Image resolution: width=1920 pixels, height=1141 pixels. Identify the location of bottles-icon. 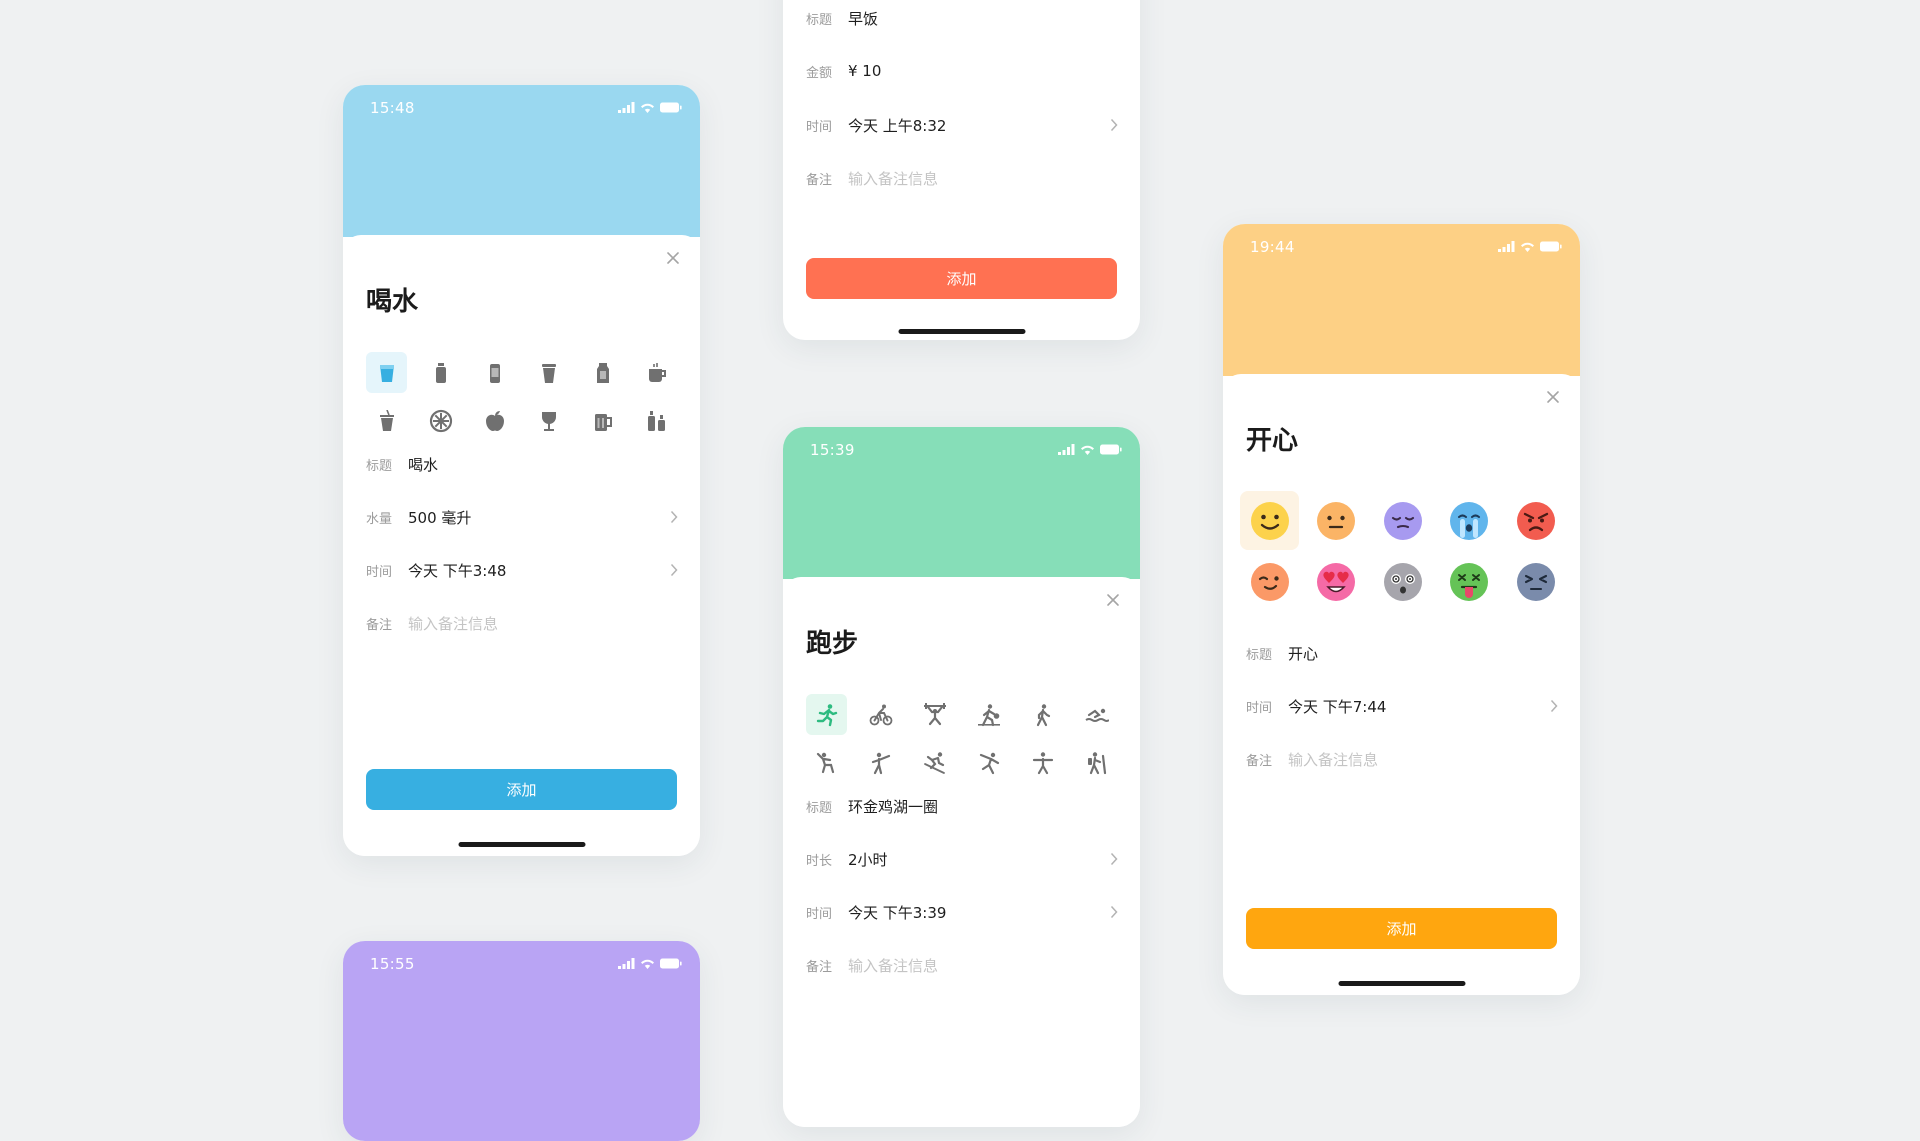
(657, 420).